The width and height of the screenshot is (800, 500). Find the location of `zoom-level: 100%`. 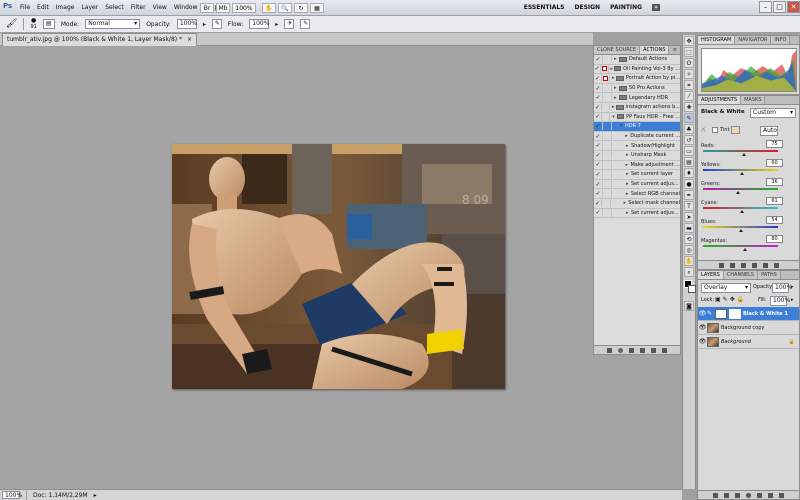

zoom-level: 100% is located at coordinates (244, 8).